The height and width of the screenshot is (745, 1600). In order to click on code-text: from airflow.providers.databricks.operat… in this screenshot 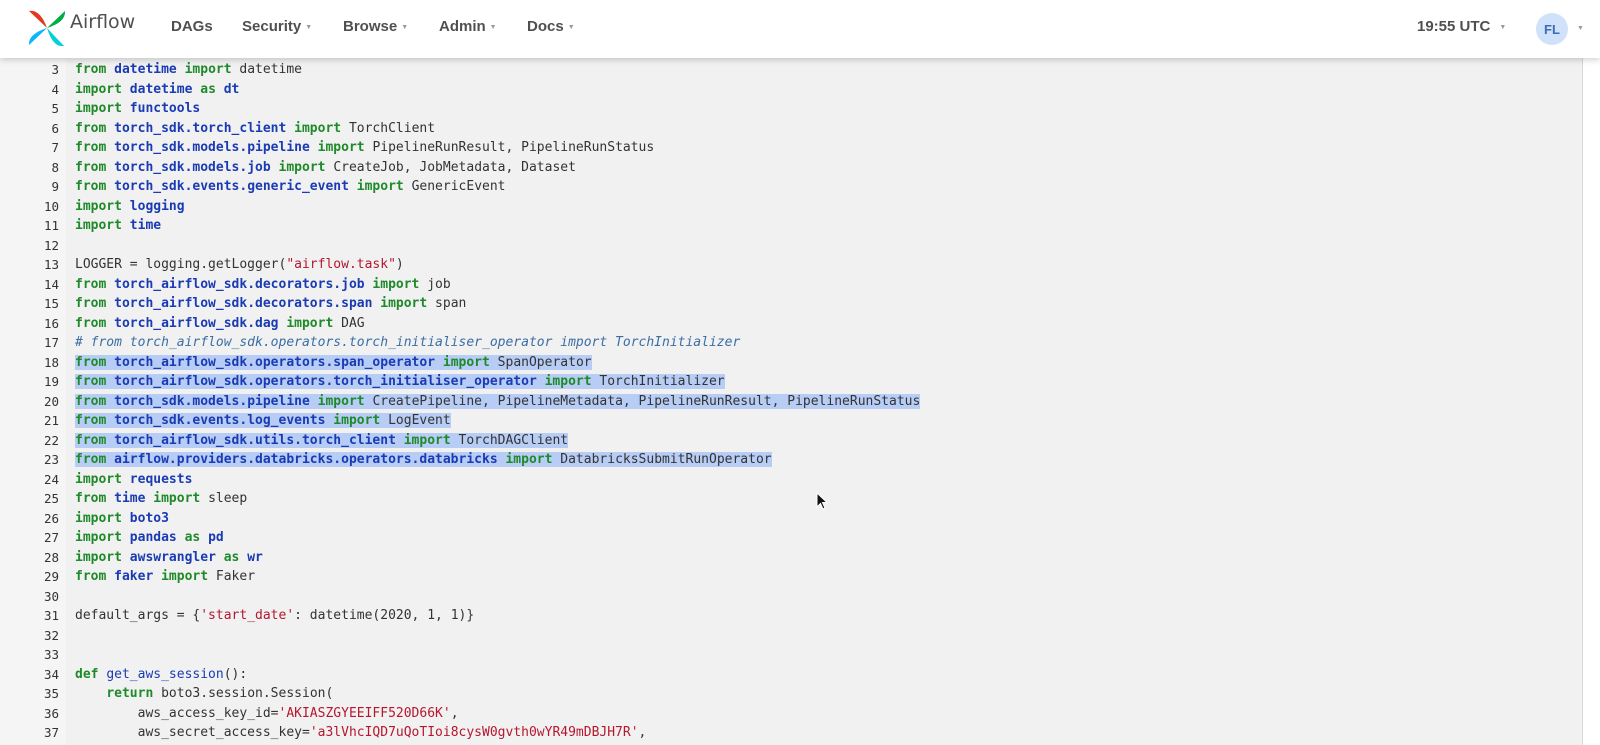, I will do `click(423, 460)`.